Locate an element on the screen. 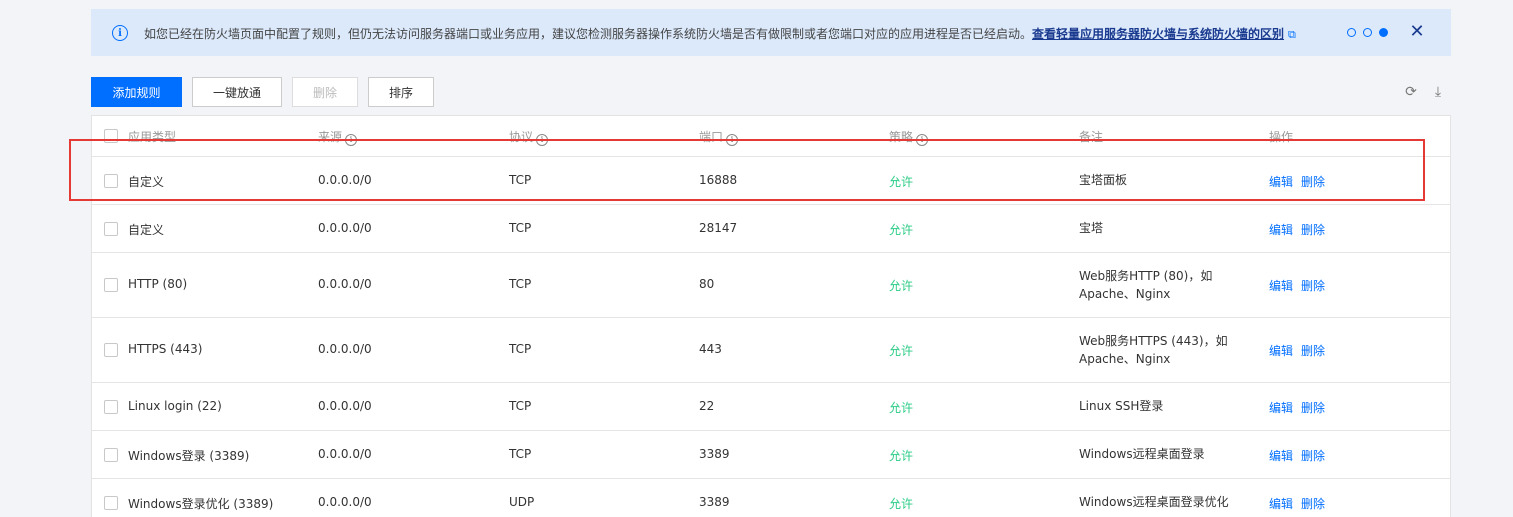 Image resolution: width=1513 pixels, height=517 pixels. cell-type: Windows登录优化 (3389) is located at coordinates (201, 504).